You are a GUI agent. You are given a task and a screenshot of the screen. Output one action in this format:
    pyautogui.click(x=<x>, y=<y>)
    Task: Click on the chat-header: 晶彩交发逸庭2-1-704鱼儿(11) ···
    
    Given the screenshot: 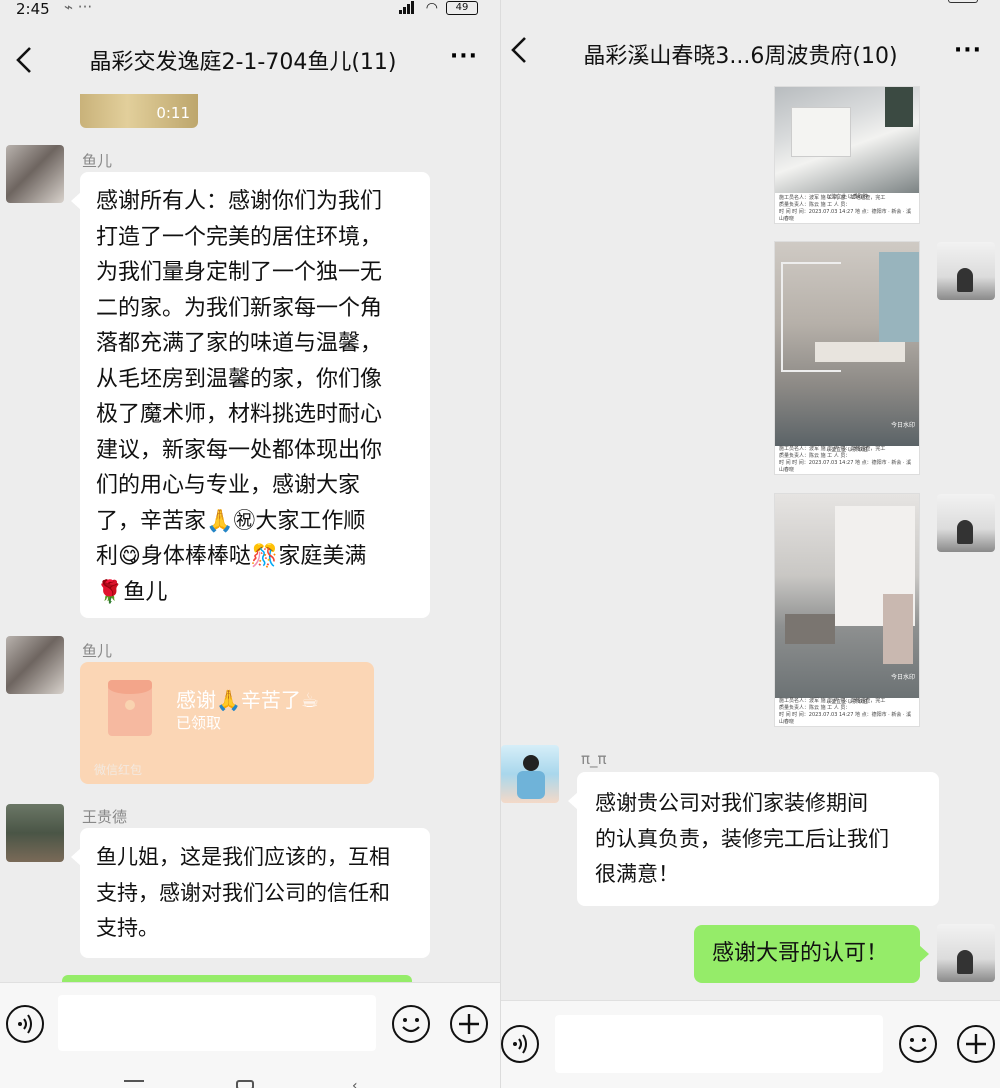 What is the action you would take?
    pyautogui.click(x=250, y=60)
    